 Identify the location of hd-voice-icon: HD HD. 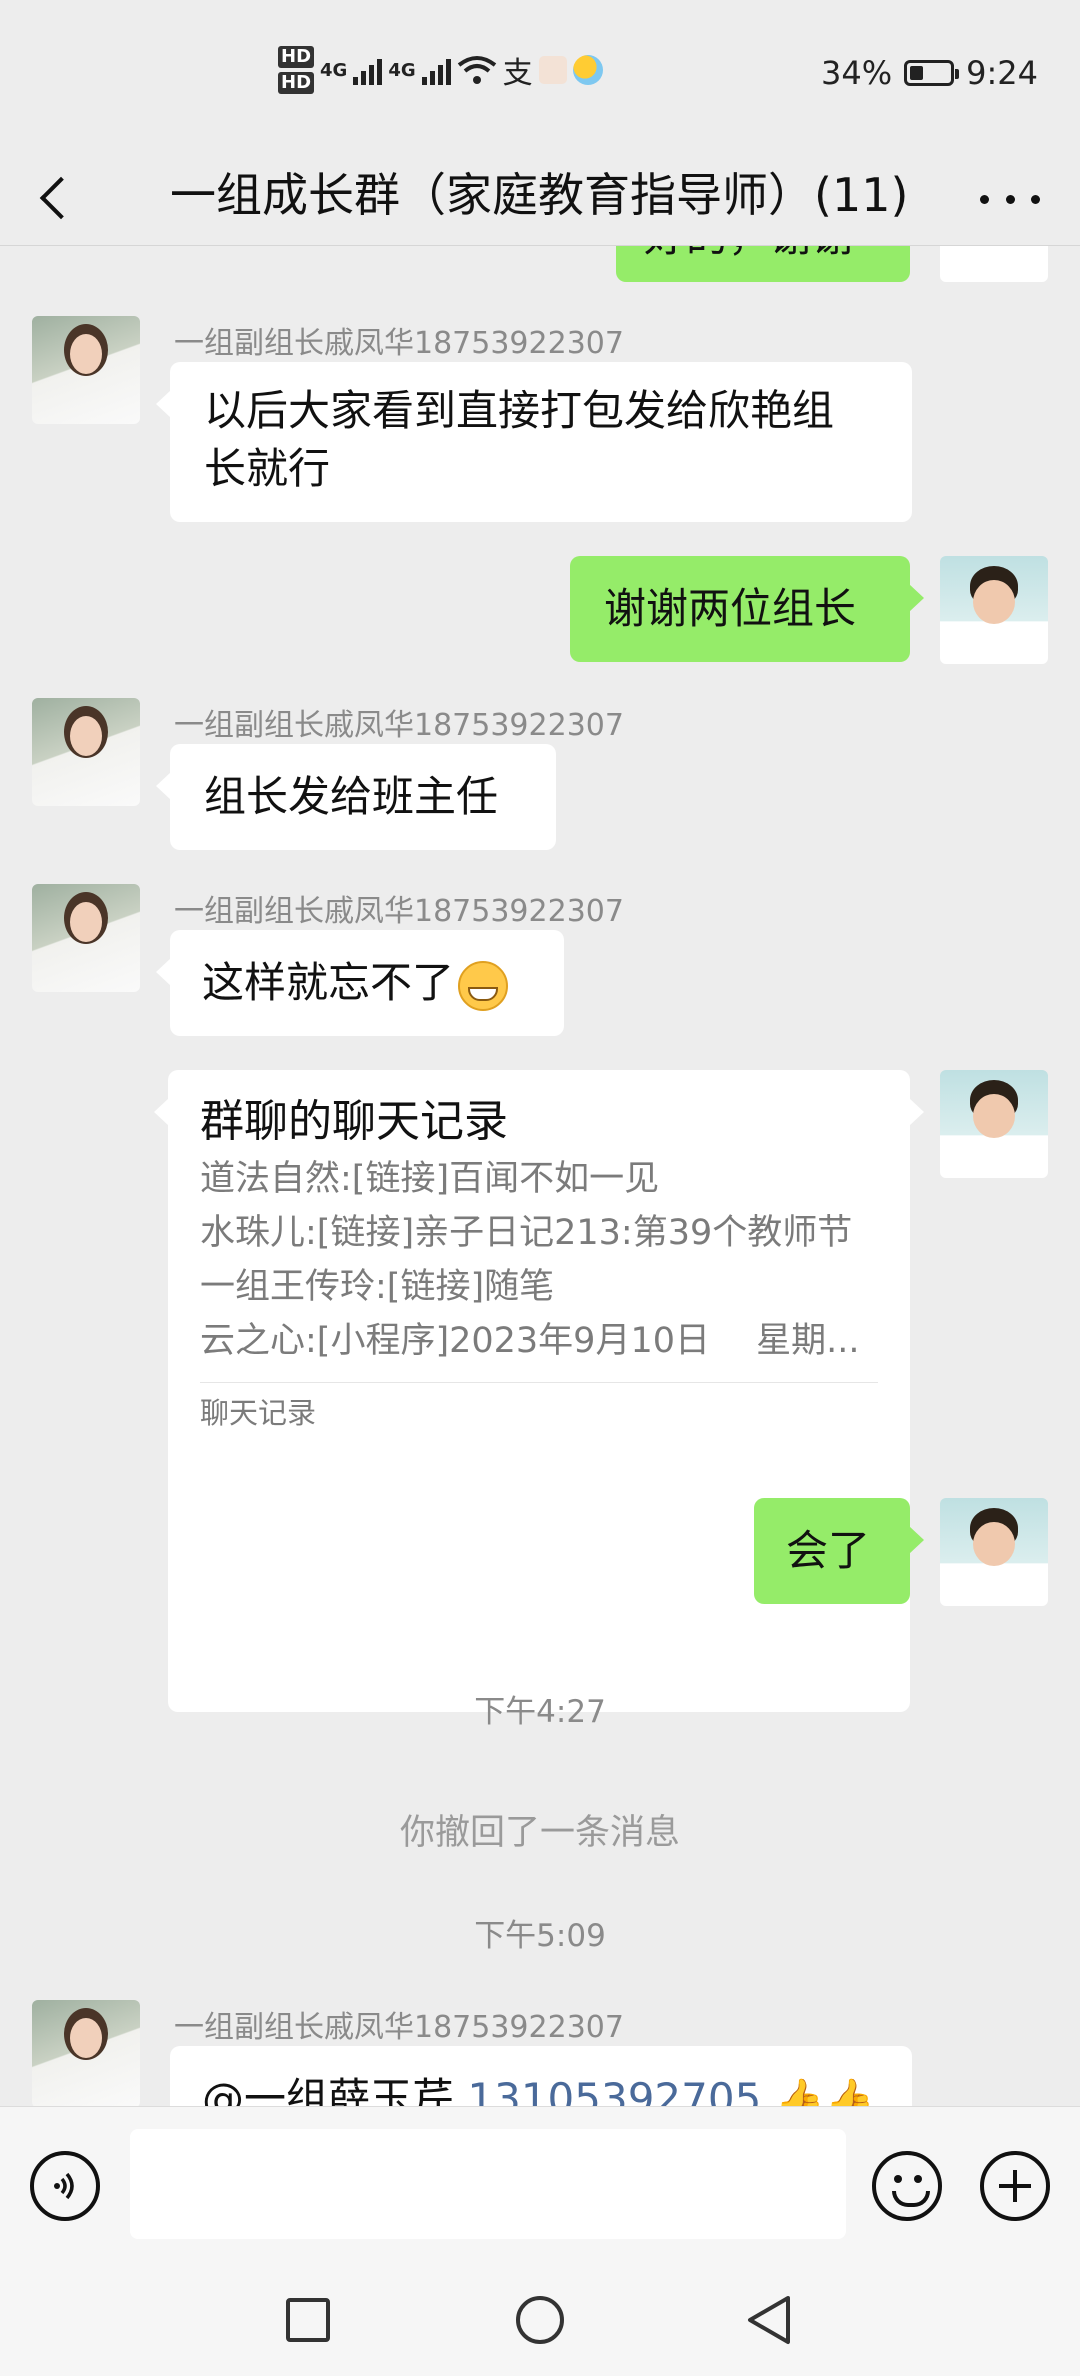
(296, 70).